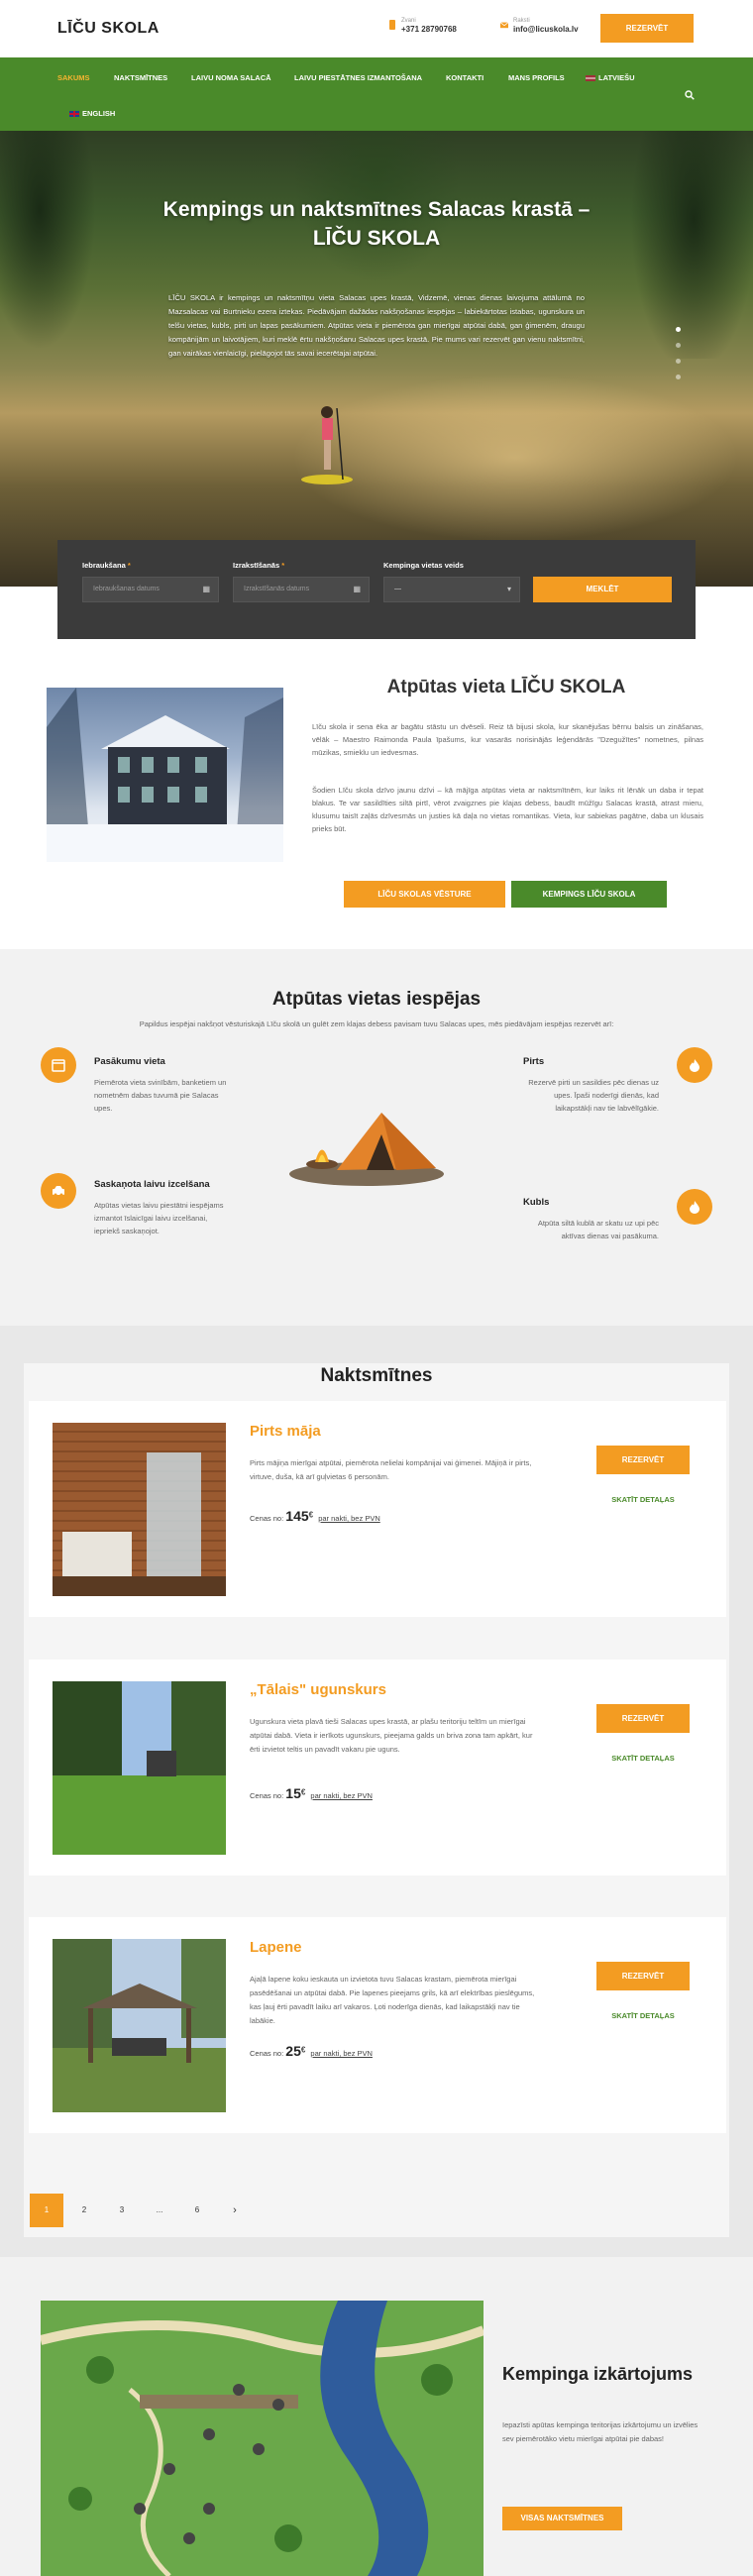 This screenshot has height=2576, width=753. Describe the element at coordinates (318, 1690) in the screenshot. I see `card-title: „Tālais" ugunskurs` at that location.